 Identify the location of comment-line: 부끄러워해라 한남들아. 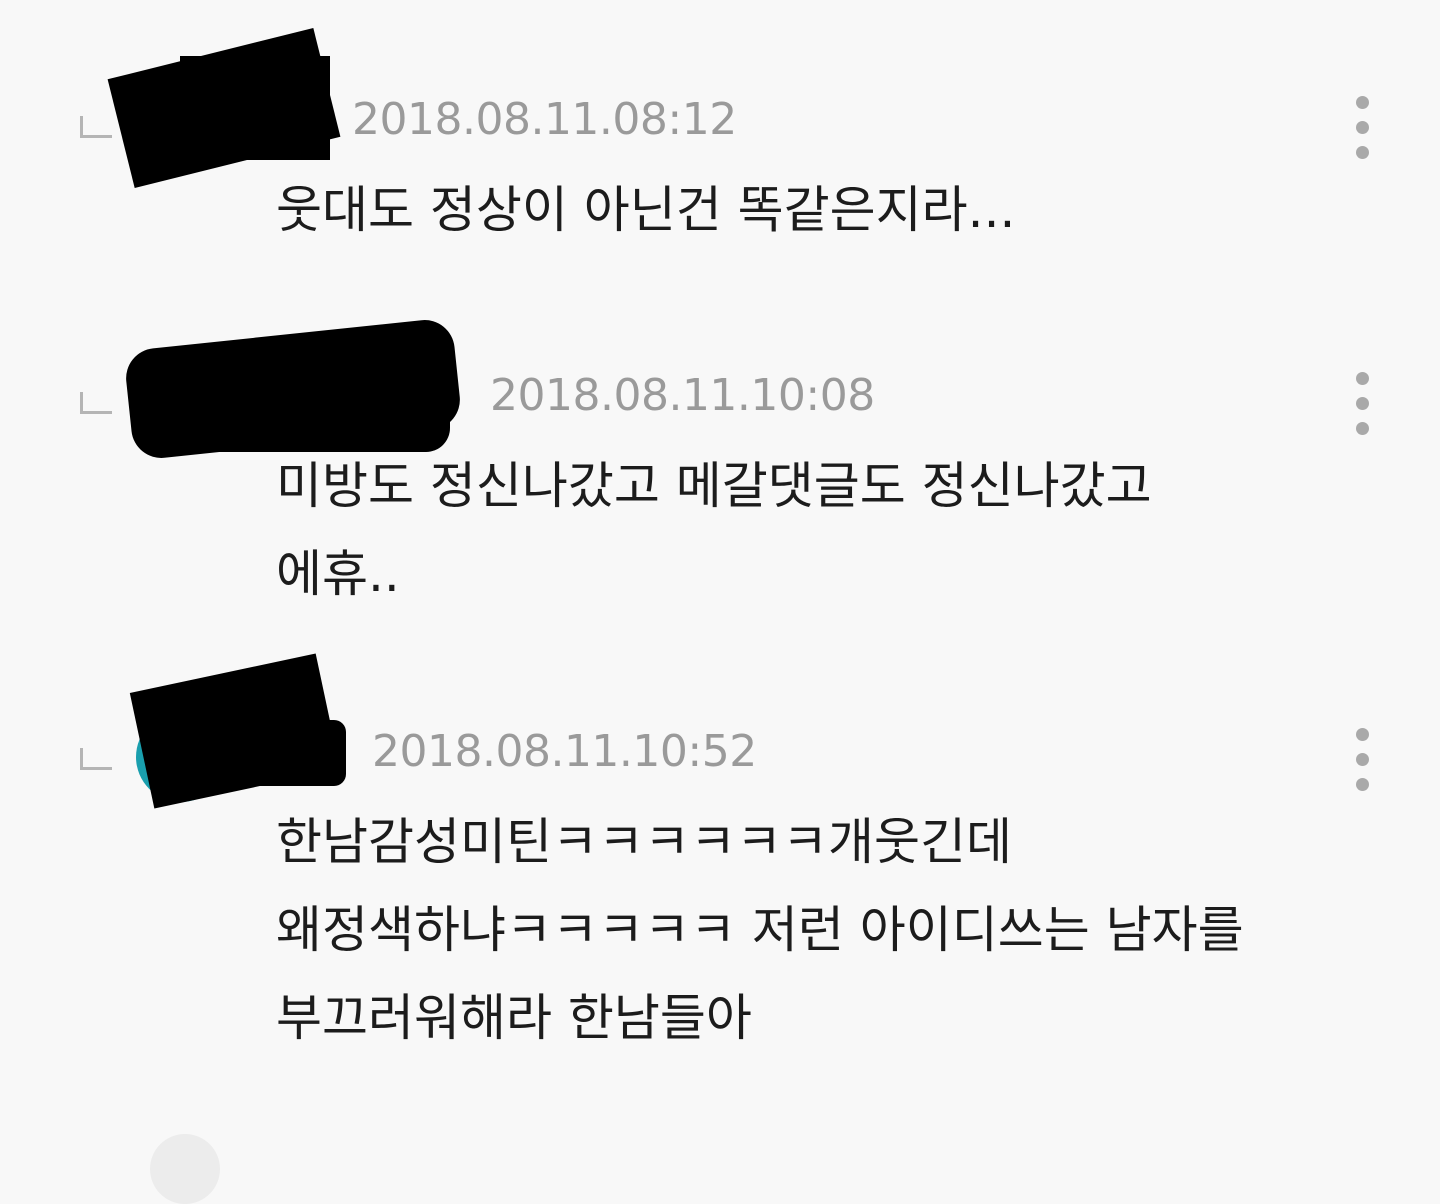
(514, 1018).